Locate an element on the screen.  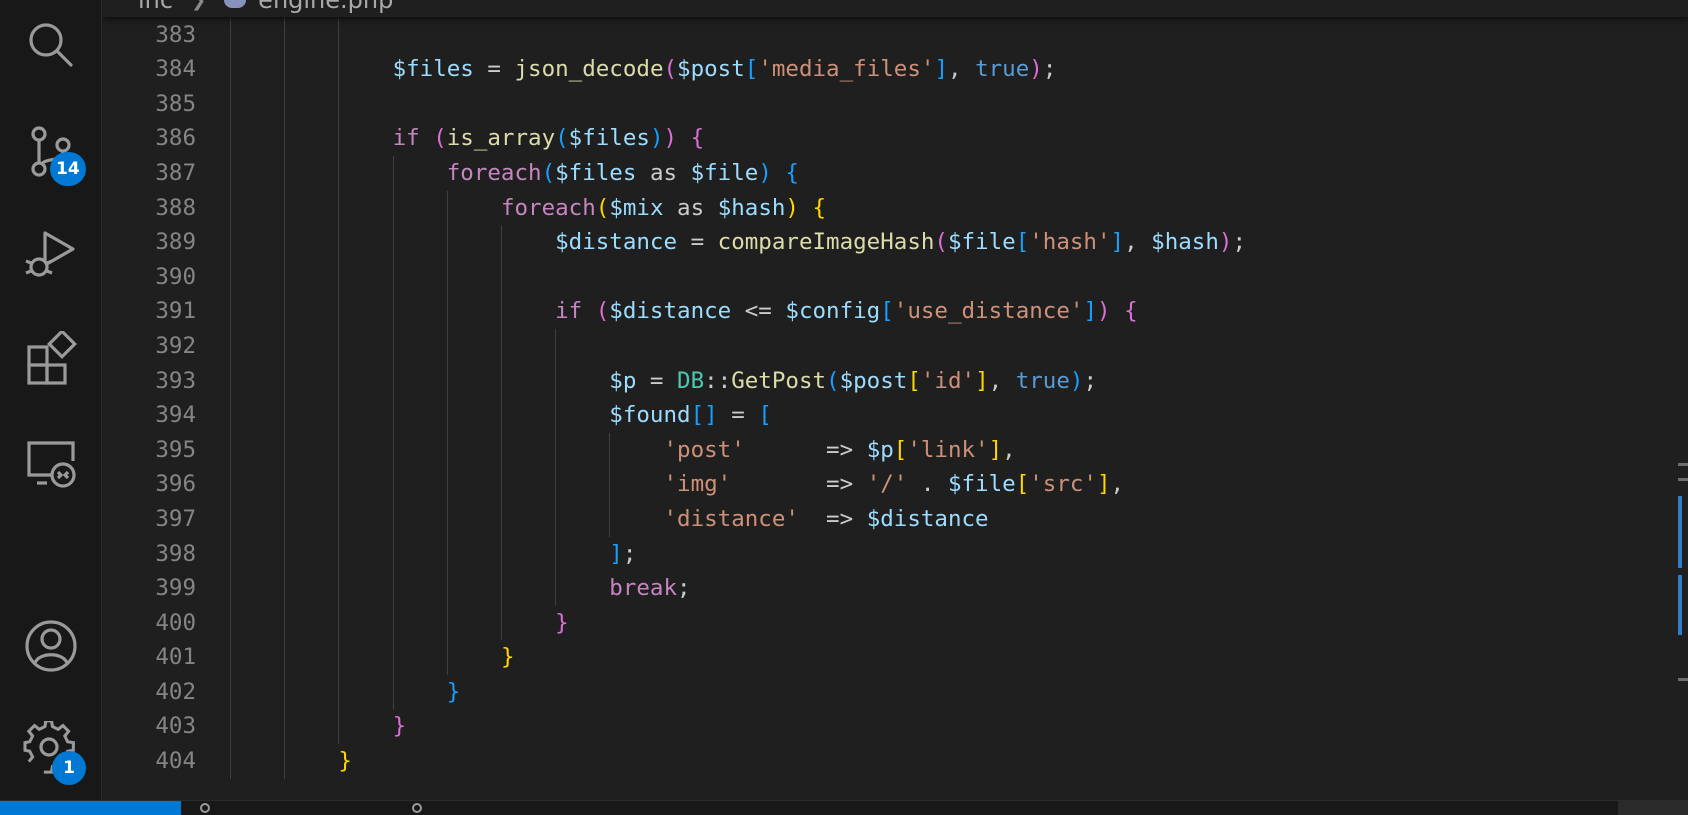
code-line: 386 if (is_array($files)) { is located at coordinates (895, 138).